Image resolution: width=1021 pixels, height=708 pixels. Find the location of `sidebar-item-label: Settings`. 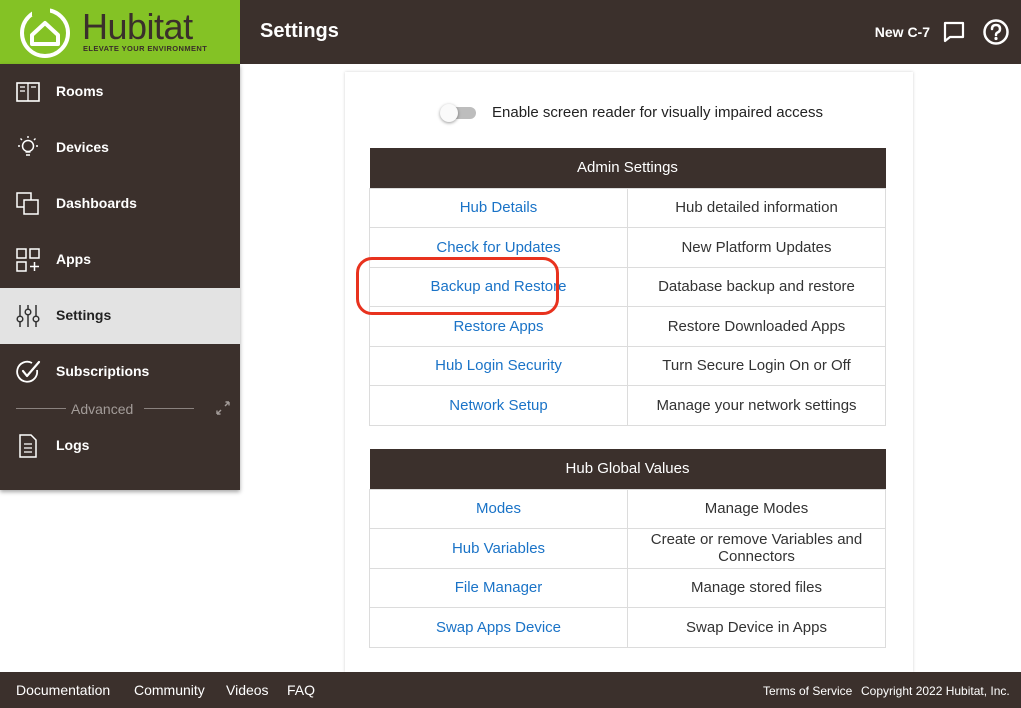

sidebar-item-label: Settings is located at coordinates (84, 315).